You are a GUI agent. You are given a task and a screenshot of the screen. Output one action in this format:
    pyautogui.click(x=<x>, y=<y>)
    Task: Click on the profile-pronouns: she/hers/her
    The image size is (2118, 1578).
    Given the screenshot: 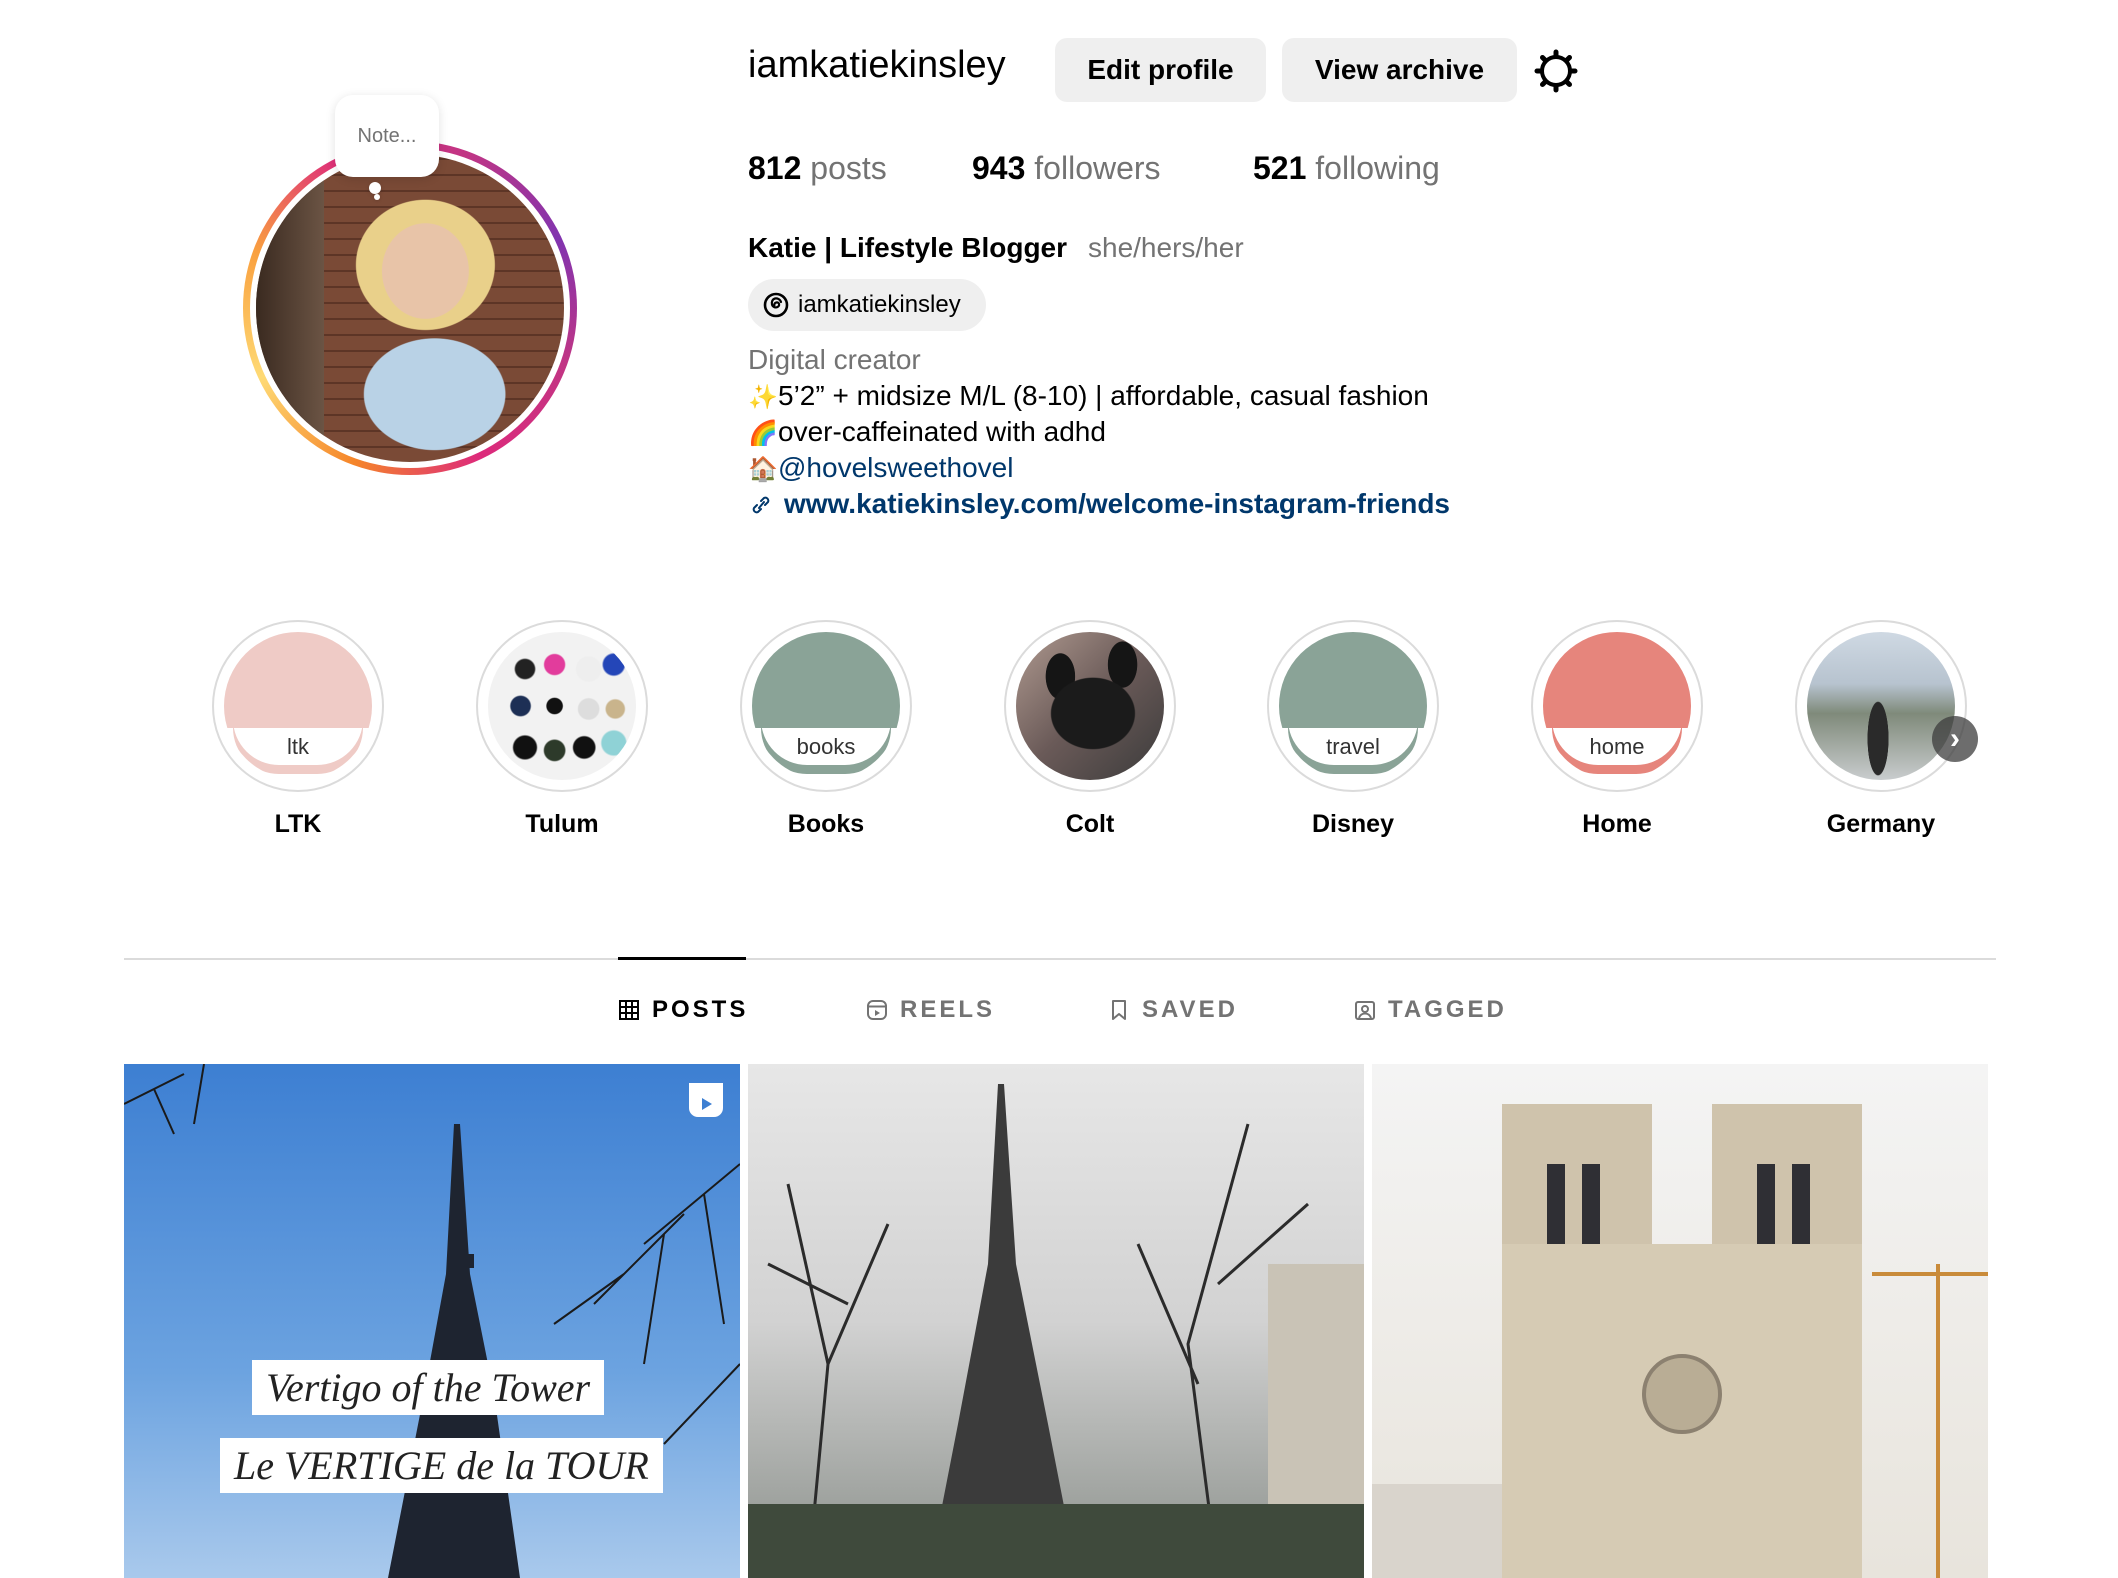 What is the action you would take?
    pyautogui.click(x=1166, y=247)
    